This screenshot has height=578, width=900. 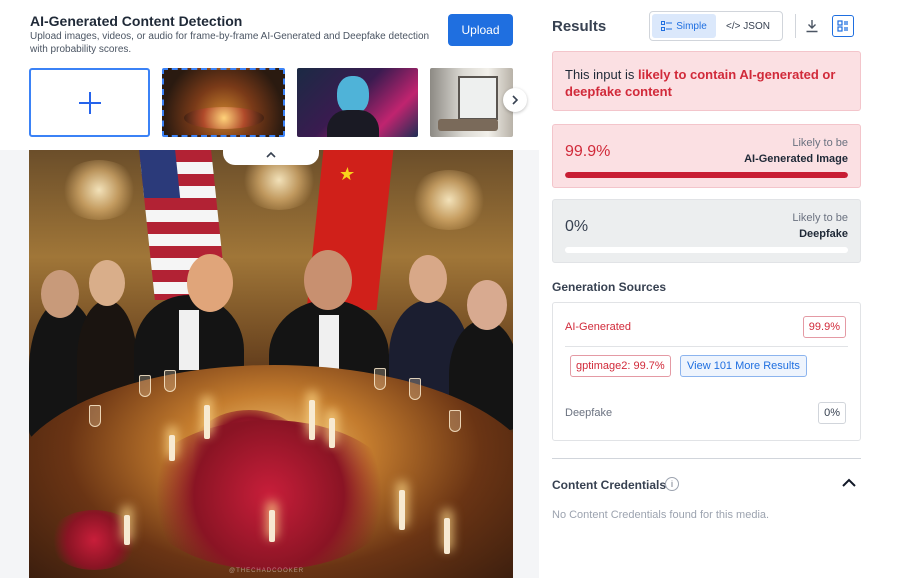 What do you see at coordinates (706, 346) in the screenshot?
I see `divider` at bounding box center [706, 346].